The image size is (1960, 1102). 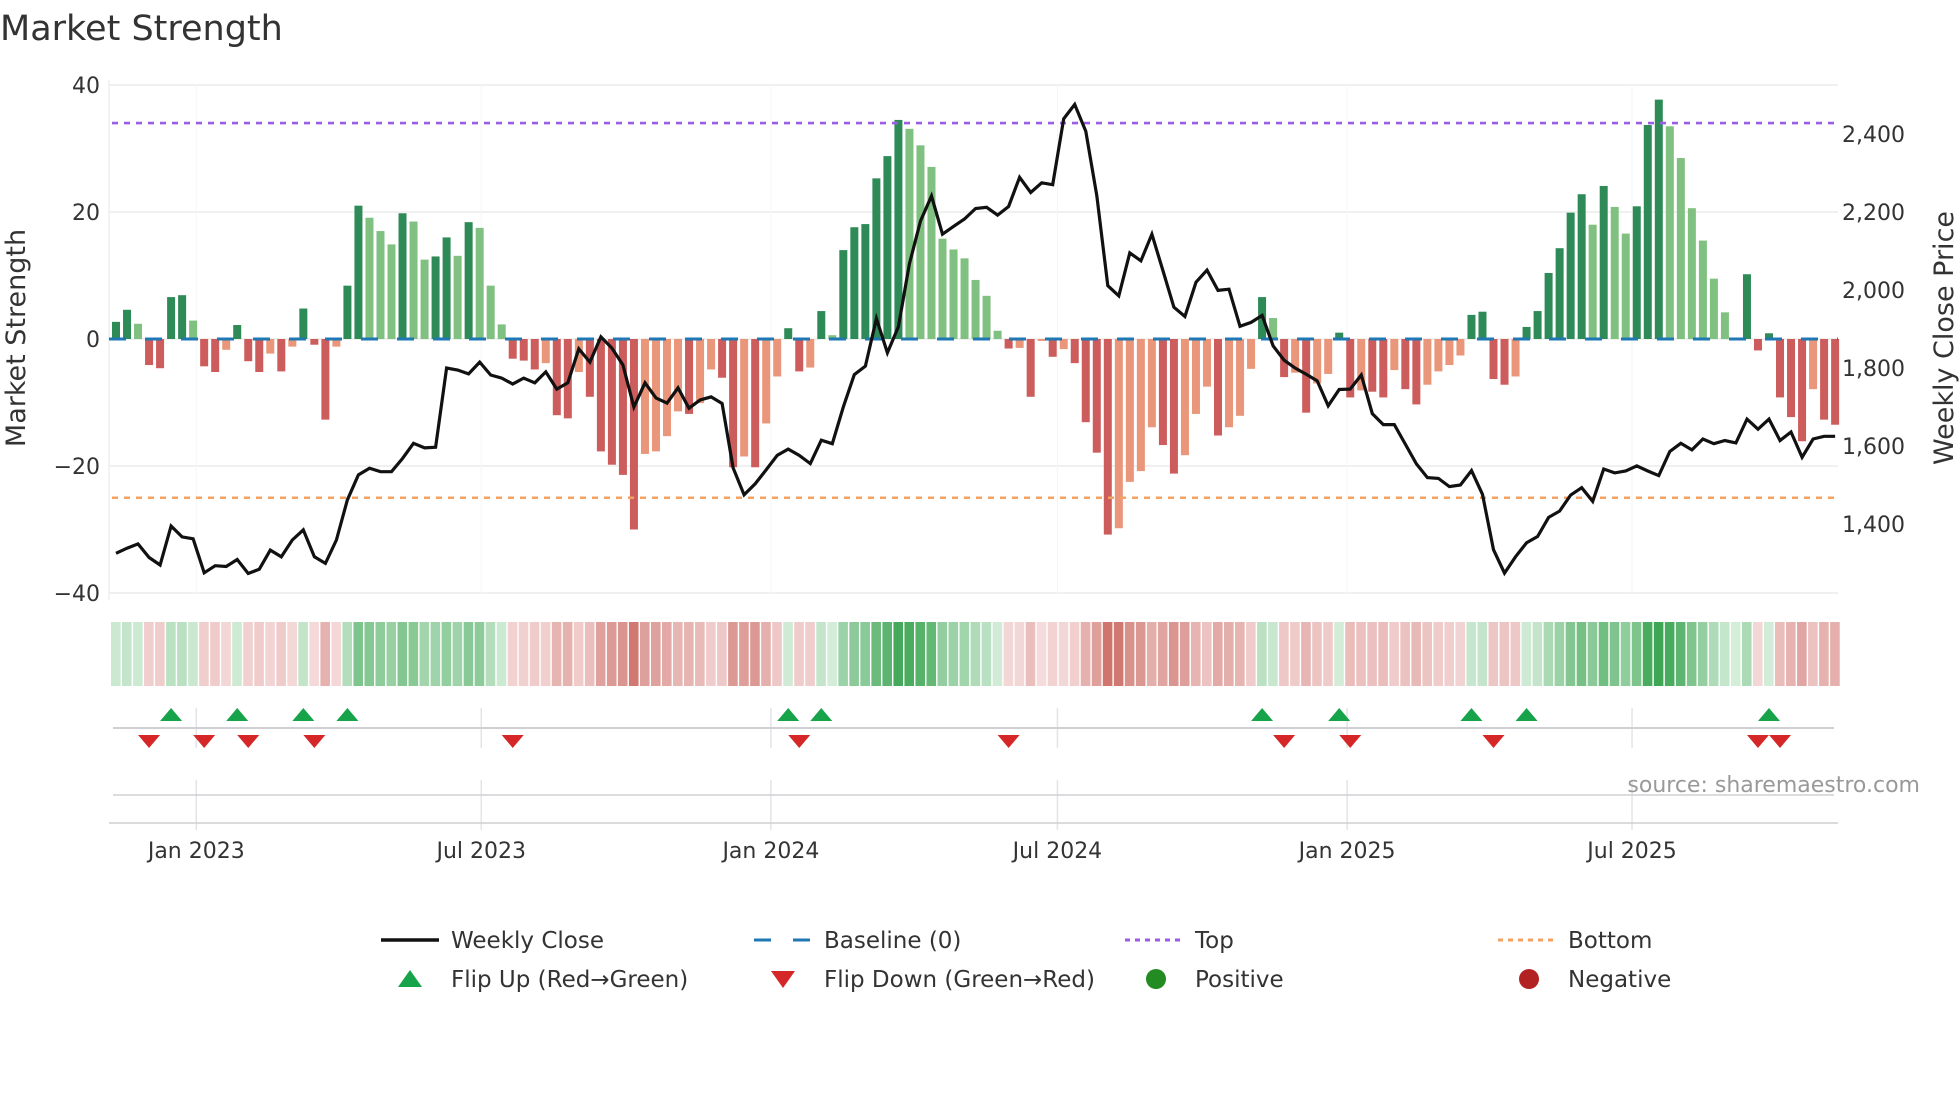 What do you see at coordinates (1346, 851) in the screenshot?
I see `x-tick-label: Jan 2025` at bounding box center [1346, 851].